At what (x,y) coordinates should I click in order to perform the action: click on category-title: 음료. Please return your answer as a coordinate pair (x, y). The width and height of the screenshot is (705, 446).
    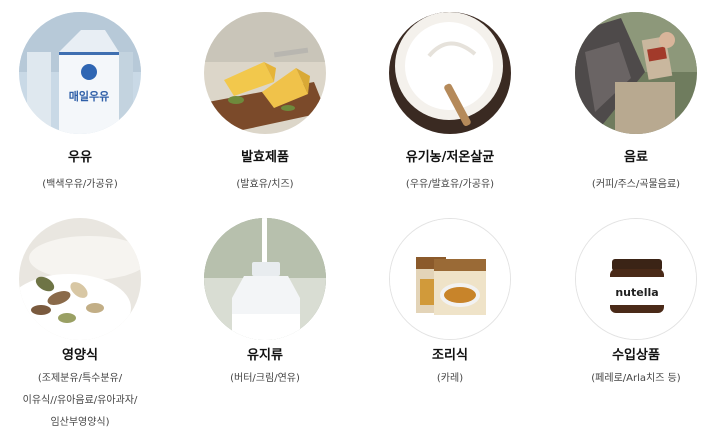
    Looking at the image, I should click on (636, 157).